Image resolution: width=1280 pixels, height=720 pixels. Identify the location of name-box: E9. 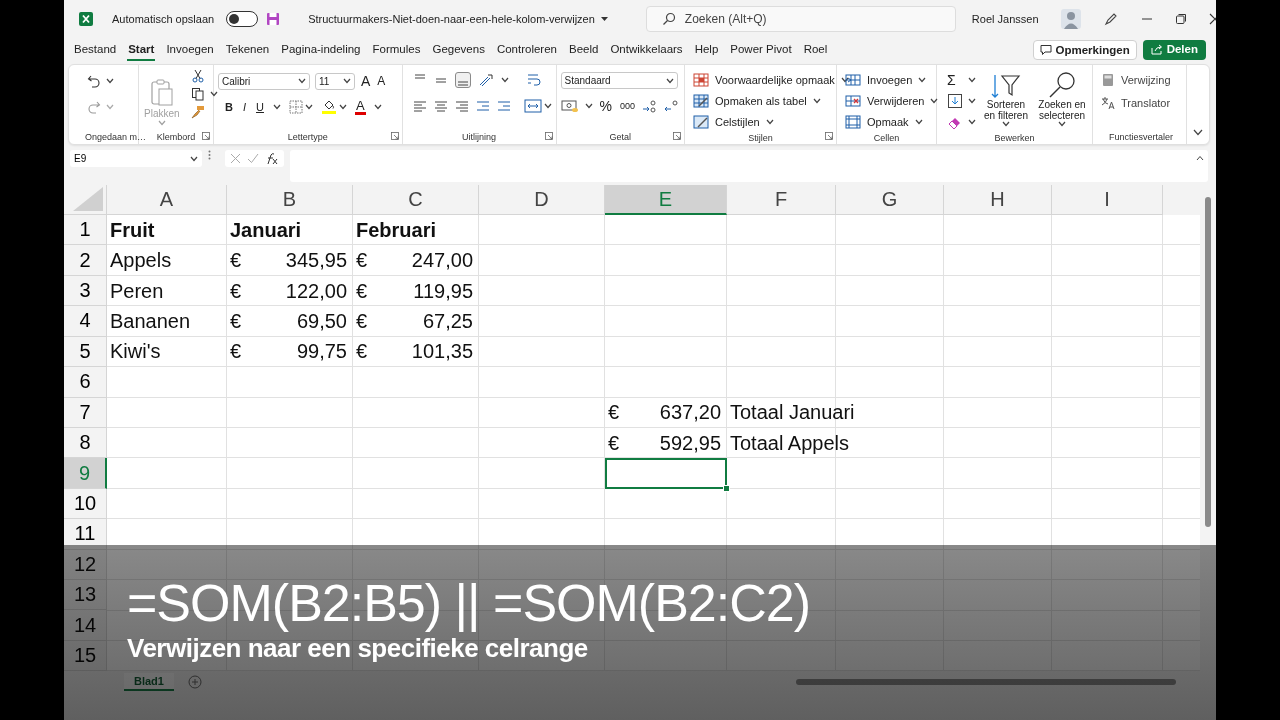
(136, 158).